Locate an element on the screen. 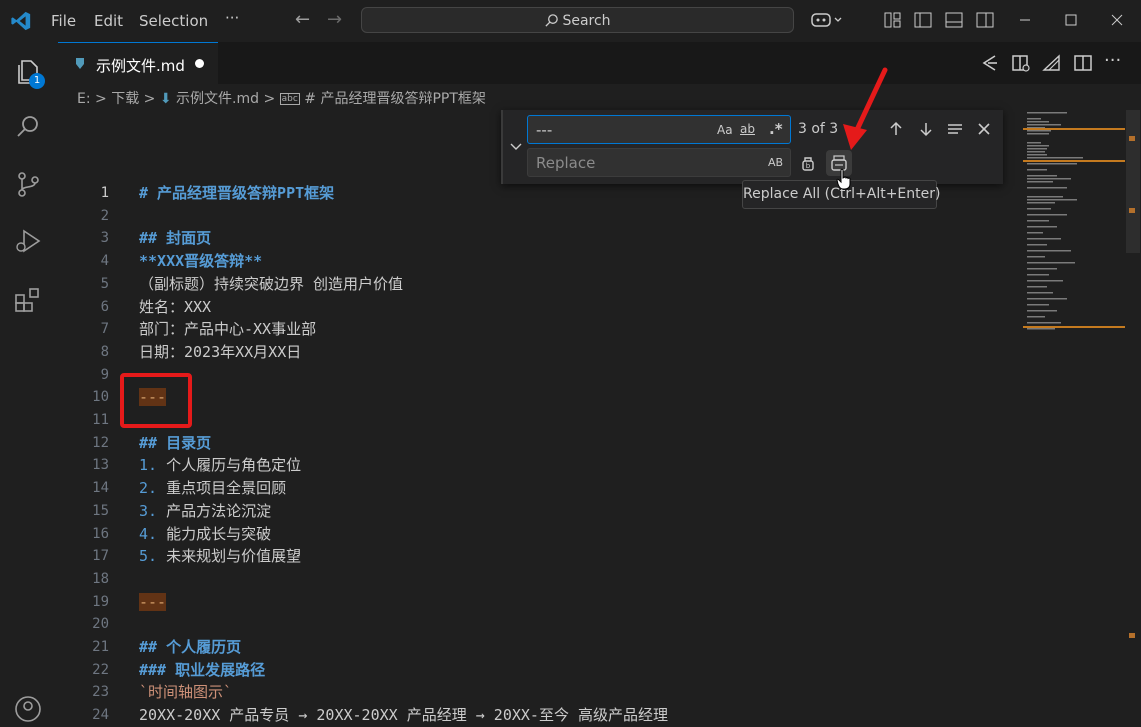 This screenshot has height=727, width=1141. editor-line: 21 ## 个人履历页 is located at coordinates (480, 647).